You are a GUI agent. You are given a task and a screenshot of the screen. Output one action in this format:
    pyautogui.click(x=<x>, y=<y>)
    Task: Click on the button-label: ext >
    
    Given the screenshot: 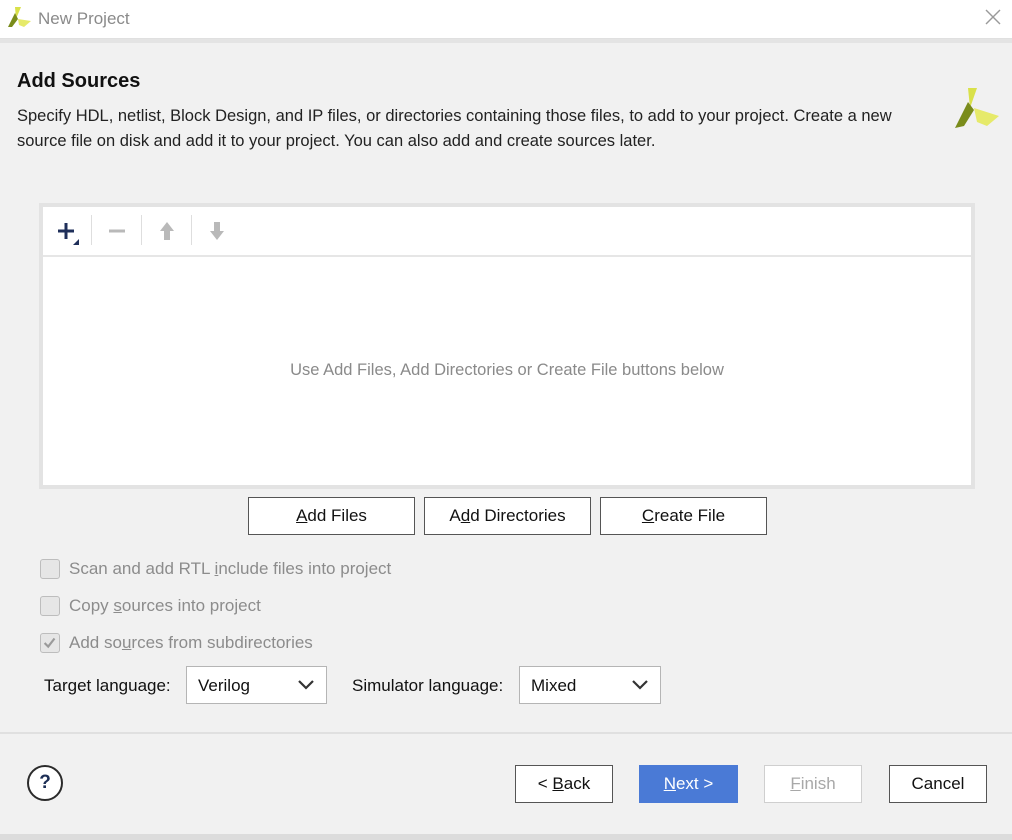 What is the action you would take?
    pyautogui.click(x=694, y=783)
    